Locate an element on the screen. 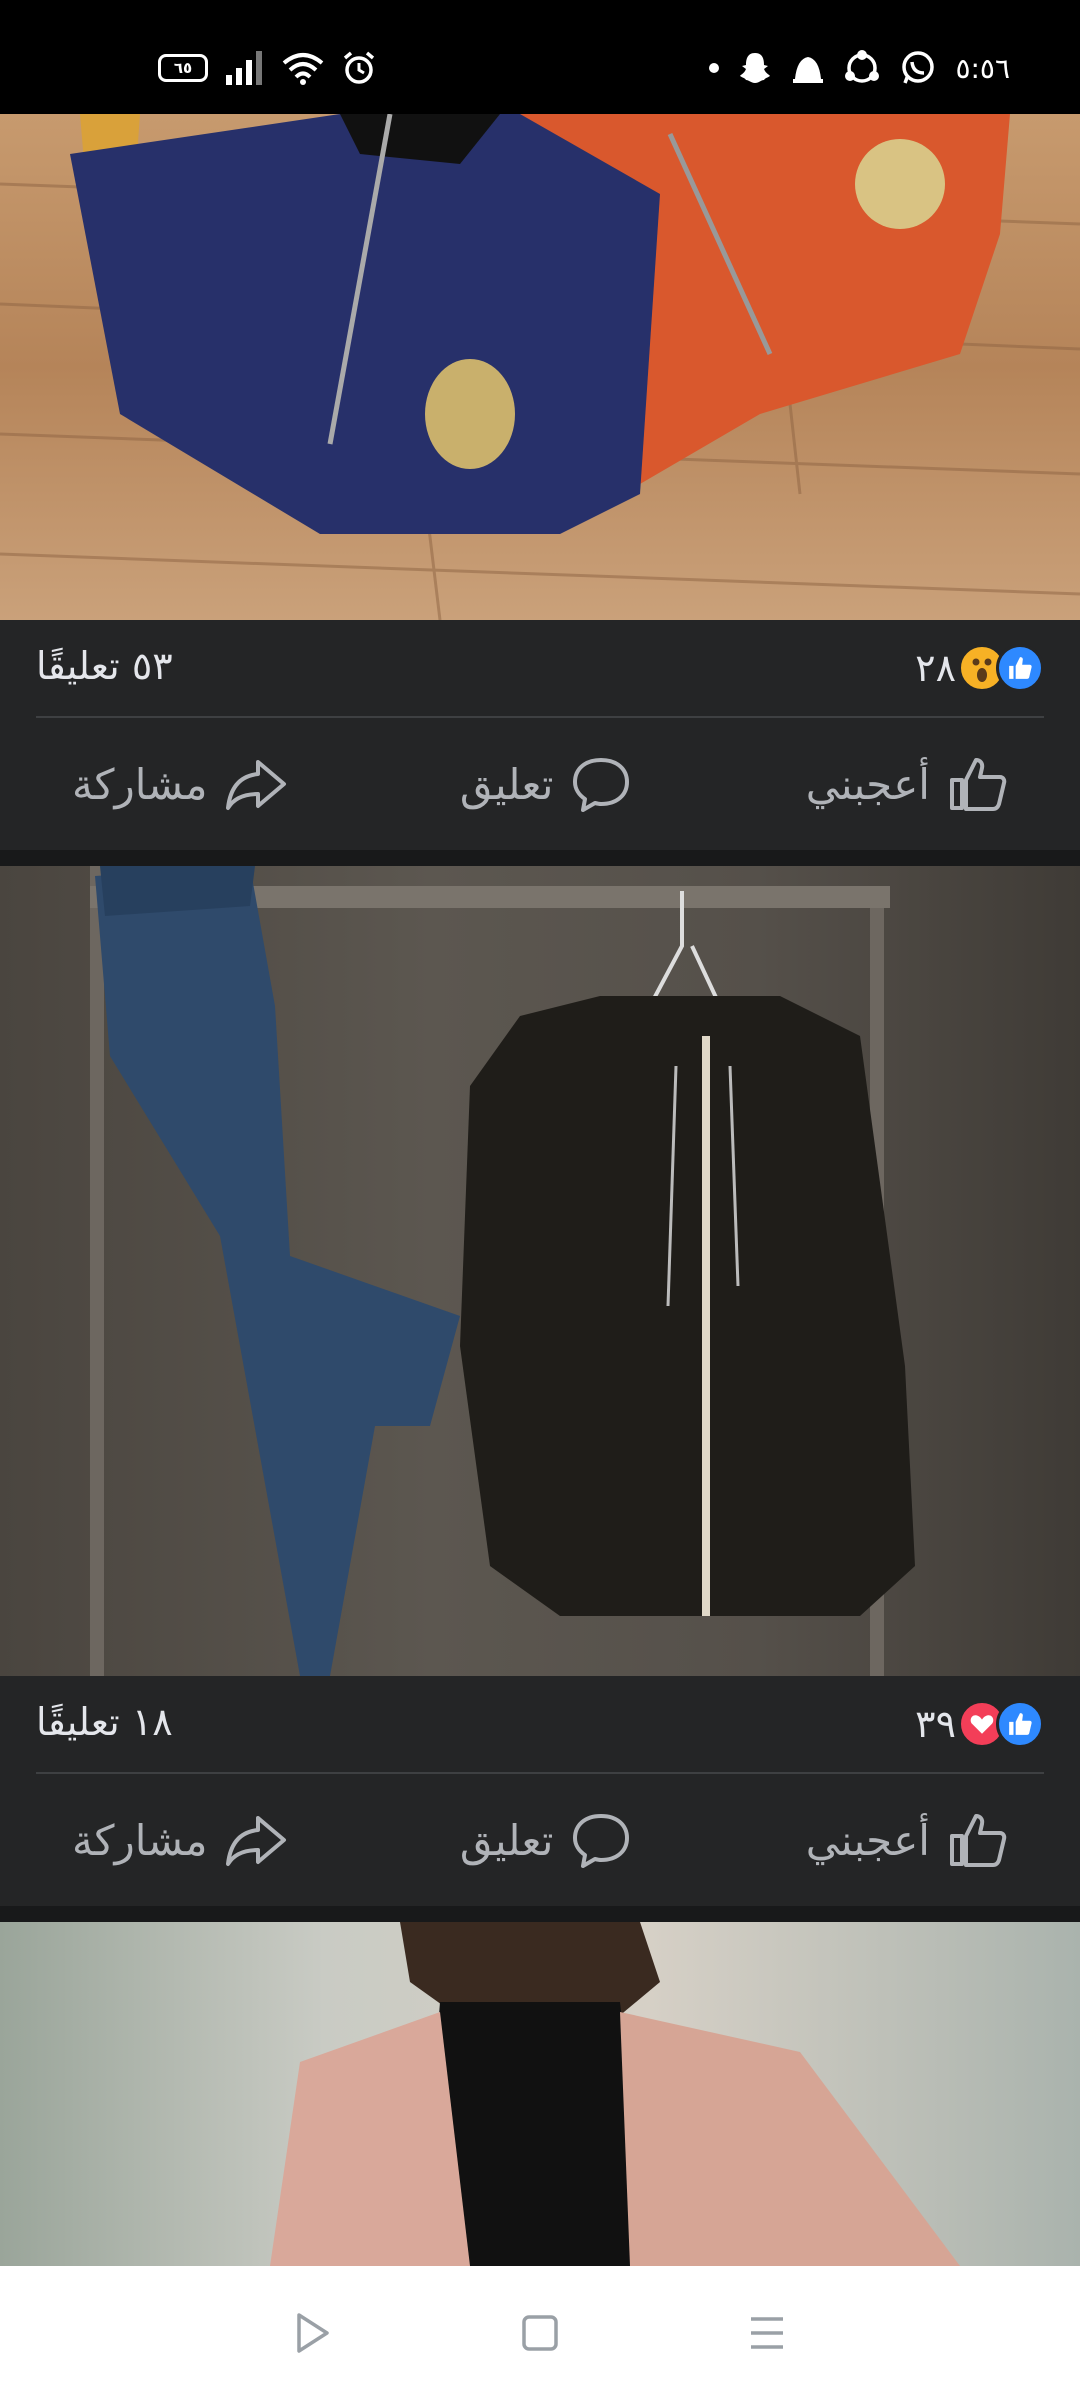 The image size is (1080, 2400). comments-count: ٥٣ تعليقًا is located at coordinates (104, 666).